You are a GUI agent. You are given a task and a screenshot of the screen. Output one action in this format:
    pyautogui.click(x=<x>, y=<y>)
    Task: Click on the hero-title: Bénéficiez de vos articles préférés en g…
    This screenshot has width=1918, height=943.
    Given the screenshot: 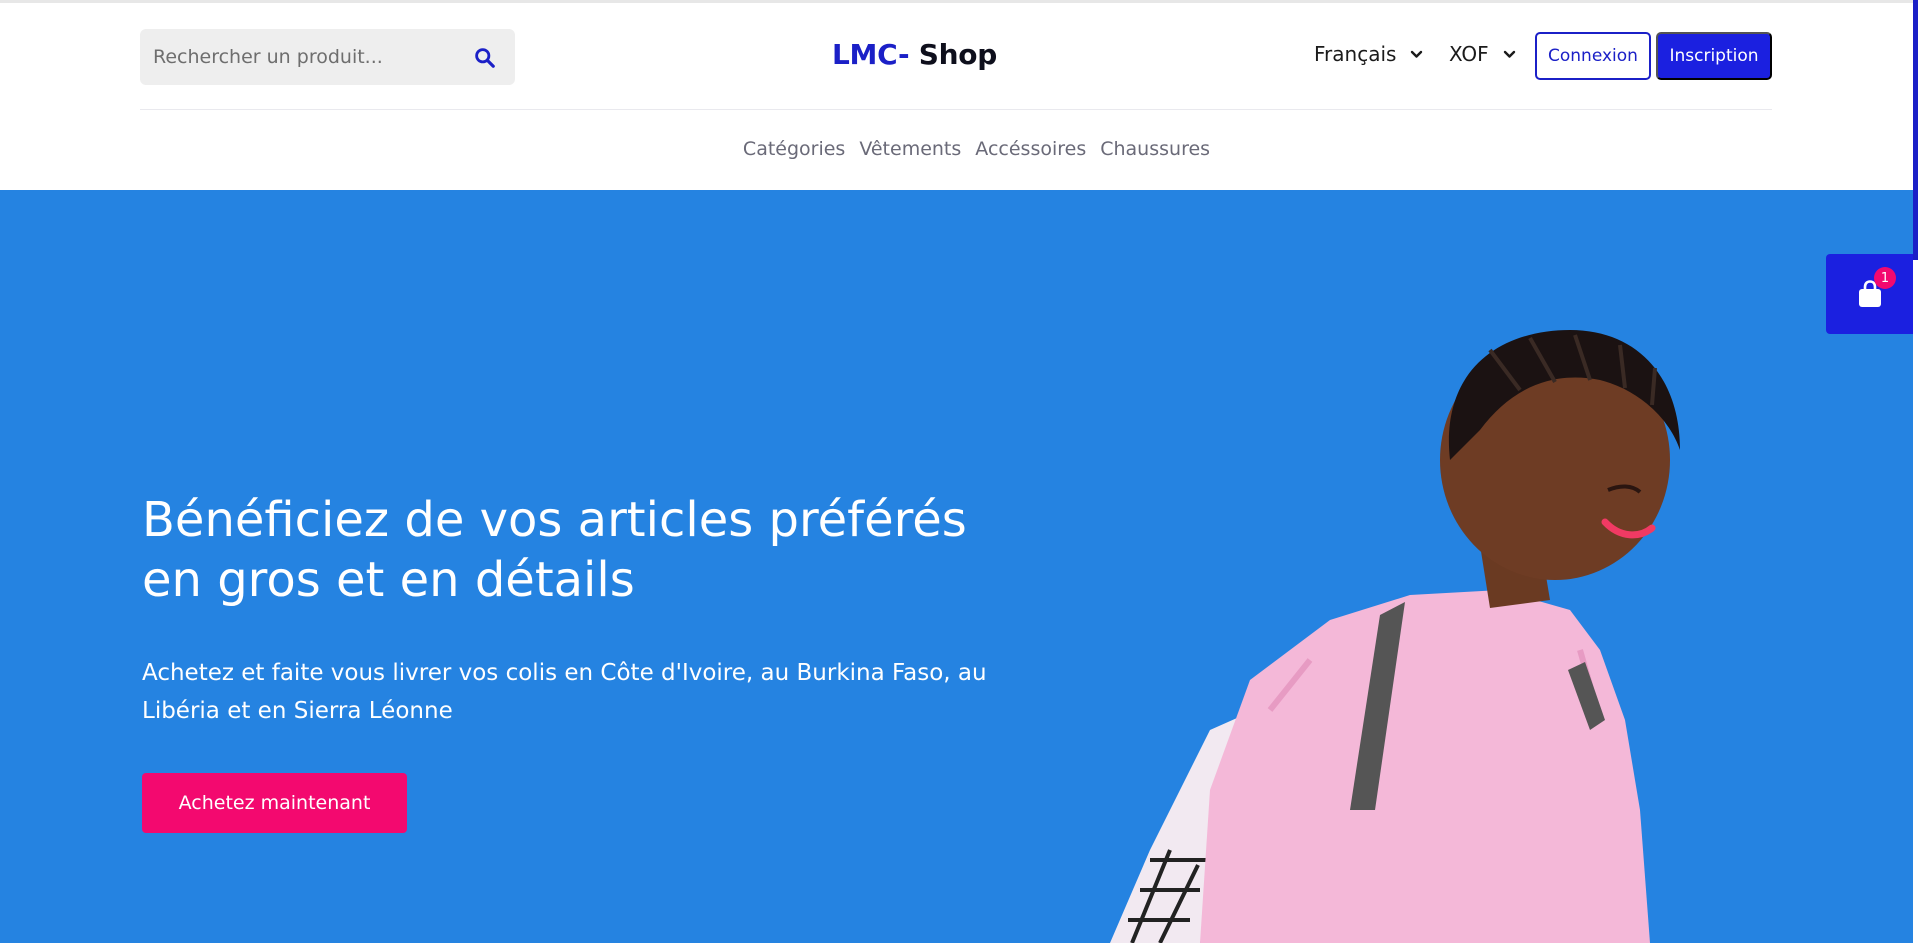 What is the action you would take?
    pyautogui.click(x=554, y=550)
    